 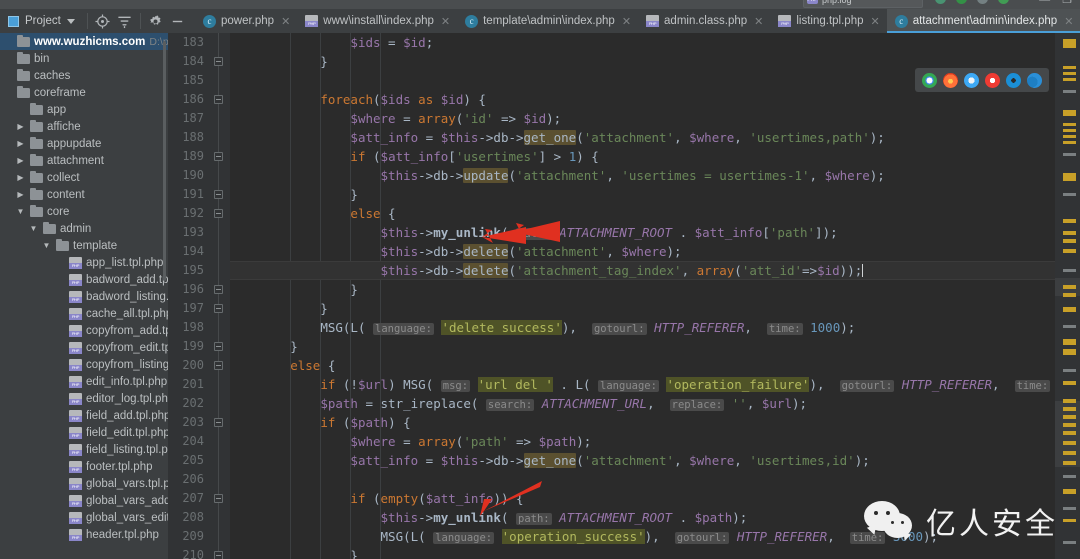 I want to click on collapse-all-icon, so click(x=125, y=21).